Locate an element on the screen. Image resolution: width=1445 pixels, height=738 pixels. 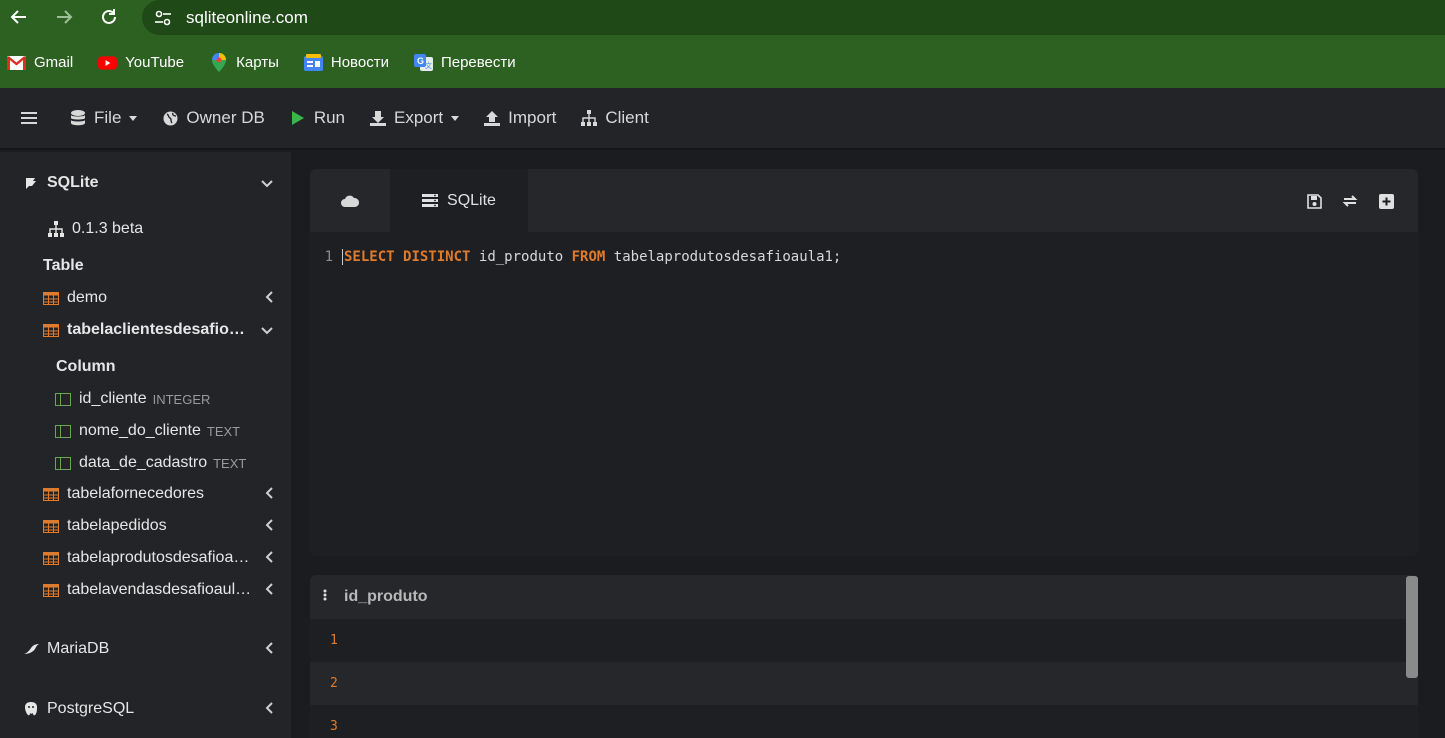
column-item: id_cliente INTEGER is located at coordinates (145, 399).